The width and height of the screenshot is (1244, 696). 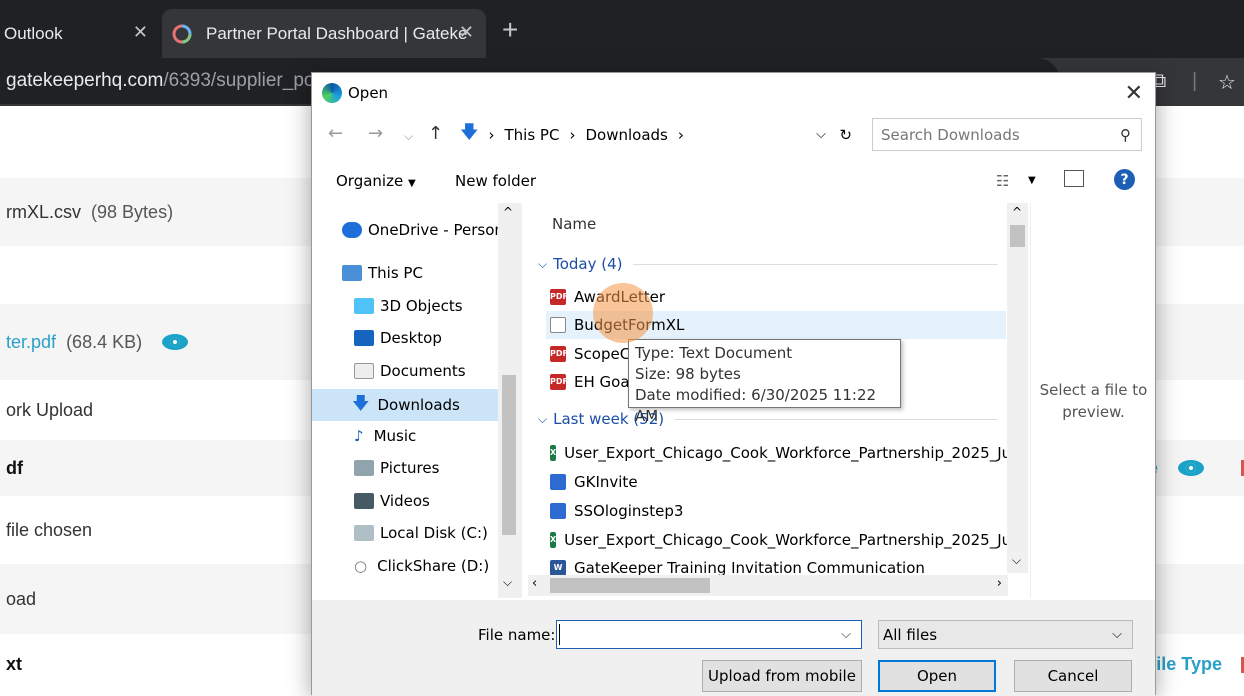 What do you see at coordinates (352, 273) in the screenshot?
I see `computer-icon` at bounding box center [352, 273].